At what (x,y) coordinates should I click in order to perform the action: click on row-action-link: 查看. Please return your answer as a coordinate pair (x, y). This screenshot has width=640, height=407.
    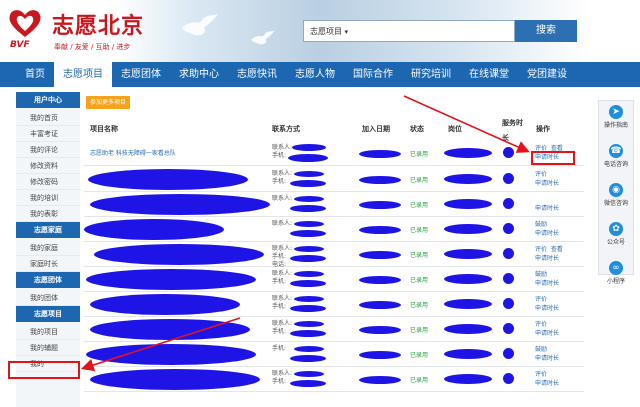
    Looking at the image, I should click on (557, 249).